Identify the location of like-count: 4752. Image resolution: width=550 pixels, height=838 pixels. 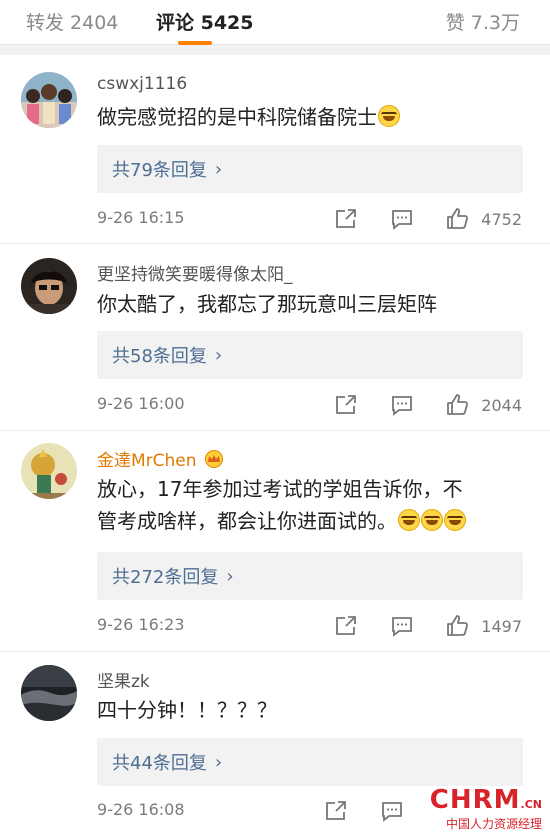
(501, 219).